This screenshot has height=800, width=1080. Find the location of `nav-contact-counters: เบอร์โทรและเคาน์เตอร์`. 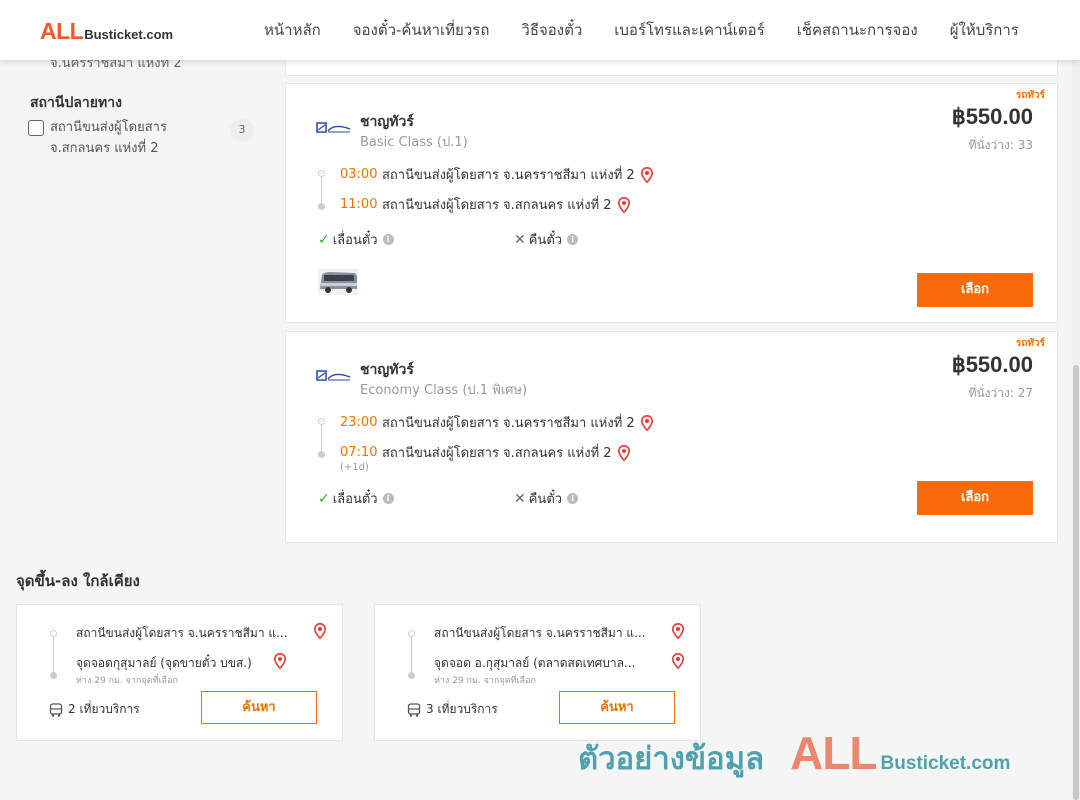

nav-contact-counters: เบอร์โทรและเคาน์เตอร์ is located at coordinates (689, 30).